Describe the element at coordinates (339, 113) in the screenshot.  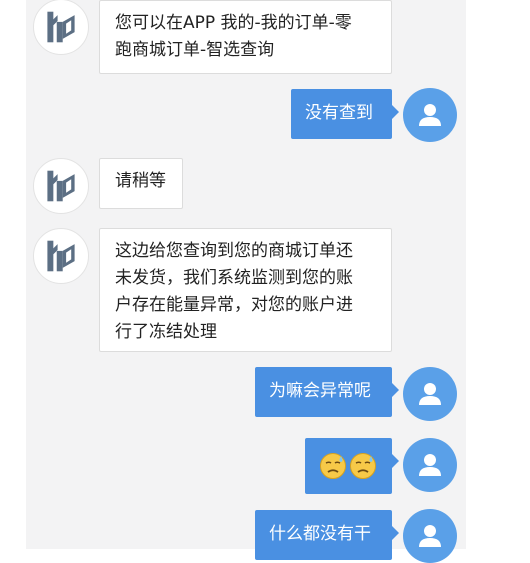
I see `message-text: 没有查到` at that location.